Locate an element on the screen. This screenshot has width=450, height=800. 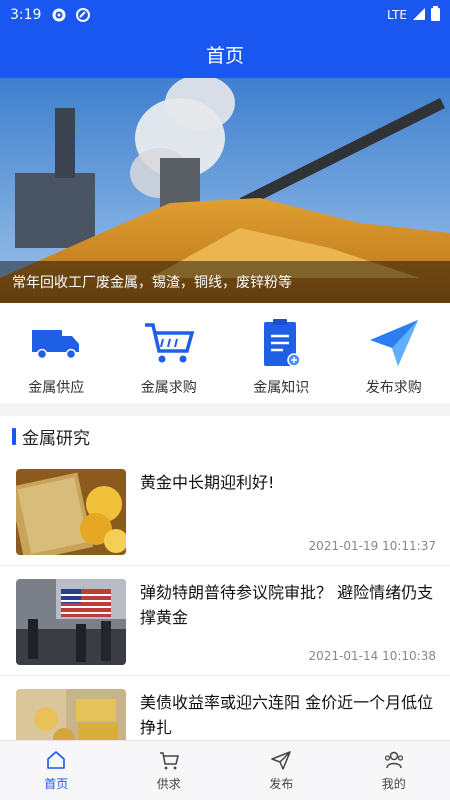
quick-links: 金属供应 金属求购 金属知识 发布求购 is located at coordinates (225, 353).